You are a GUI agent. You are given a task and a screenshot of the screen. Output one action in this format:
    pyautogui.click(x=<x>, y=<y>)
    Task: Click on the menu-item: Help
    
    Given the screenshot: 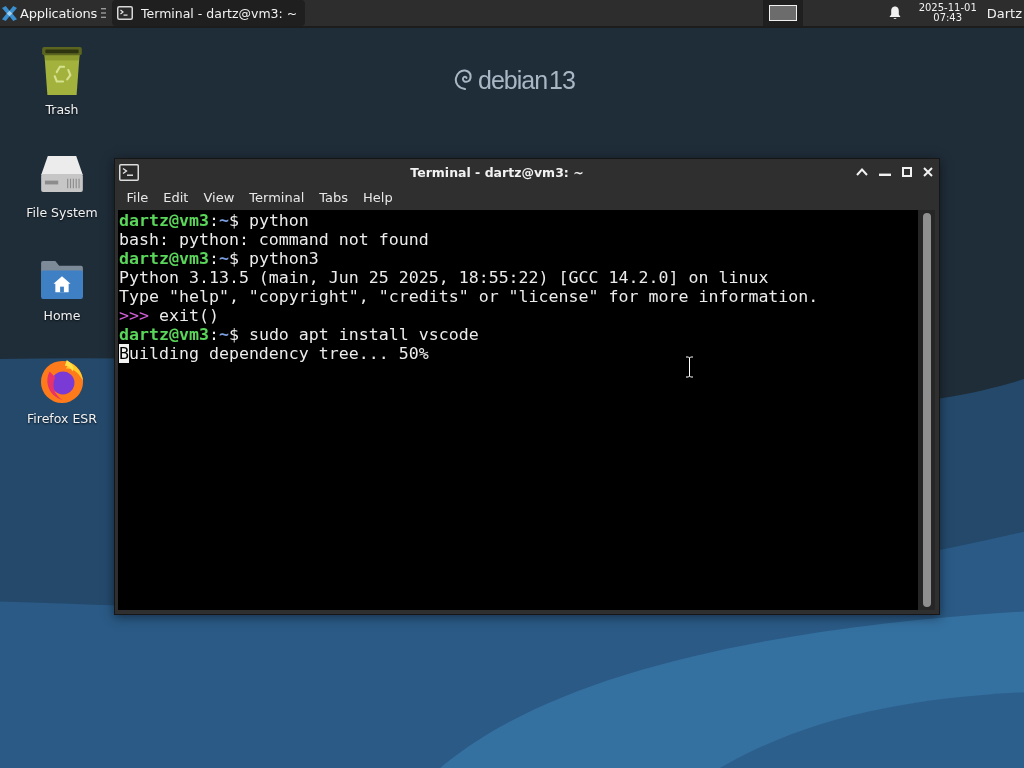 What is the action you would take?
    pyautogui.click(x=378, y=197)
    